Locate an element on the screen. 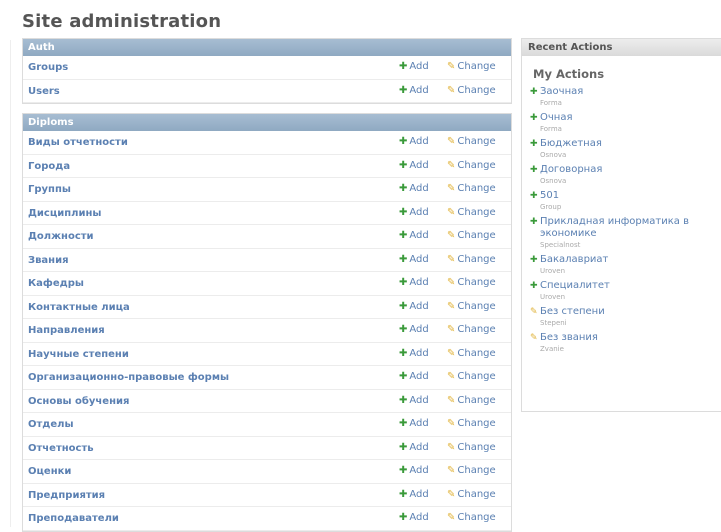 Image resolution: width=721 pixels, height=532 pixels. recent-action-type: Group is located at coordinates (551, 207).